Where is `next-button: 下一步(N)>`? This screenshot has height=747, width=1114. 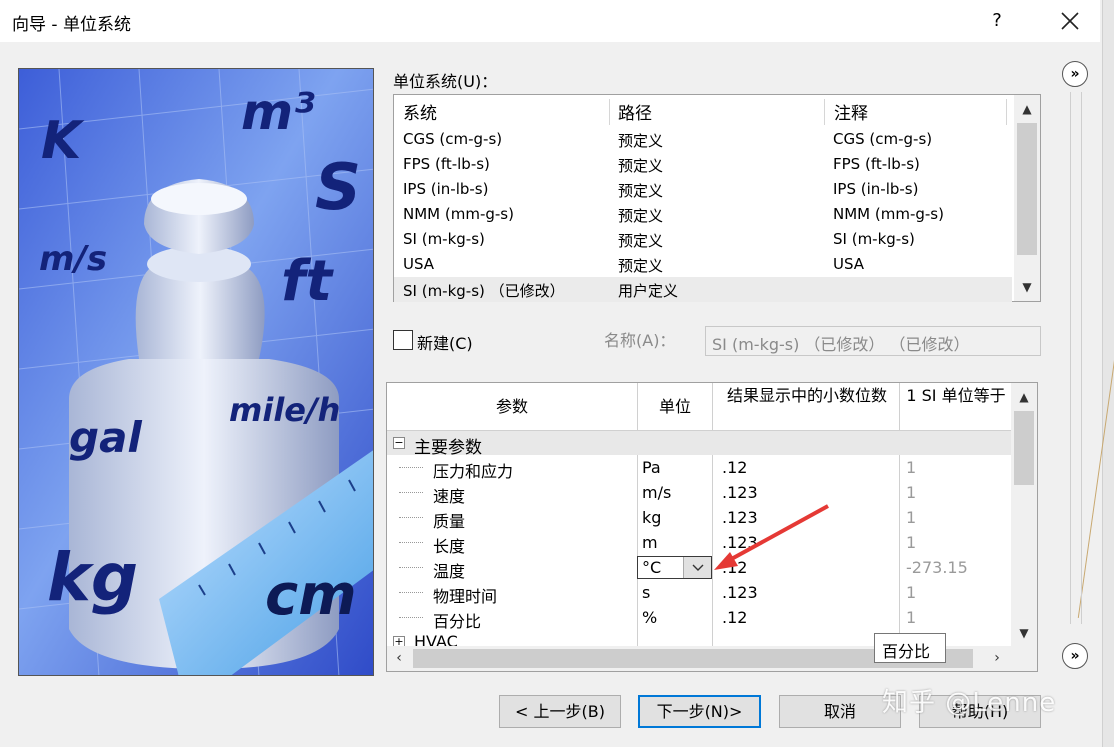
next-button: 下一步(N)> is located at coordinates (699, 711).